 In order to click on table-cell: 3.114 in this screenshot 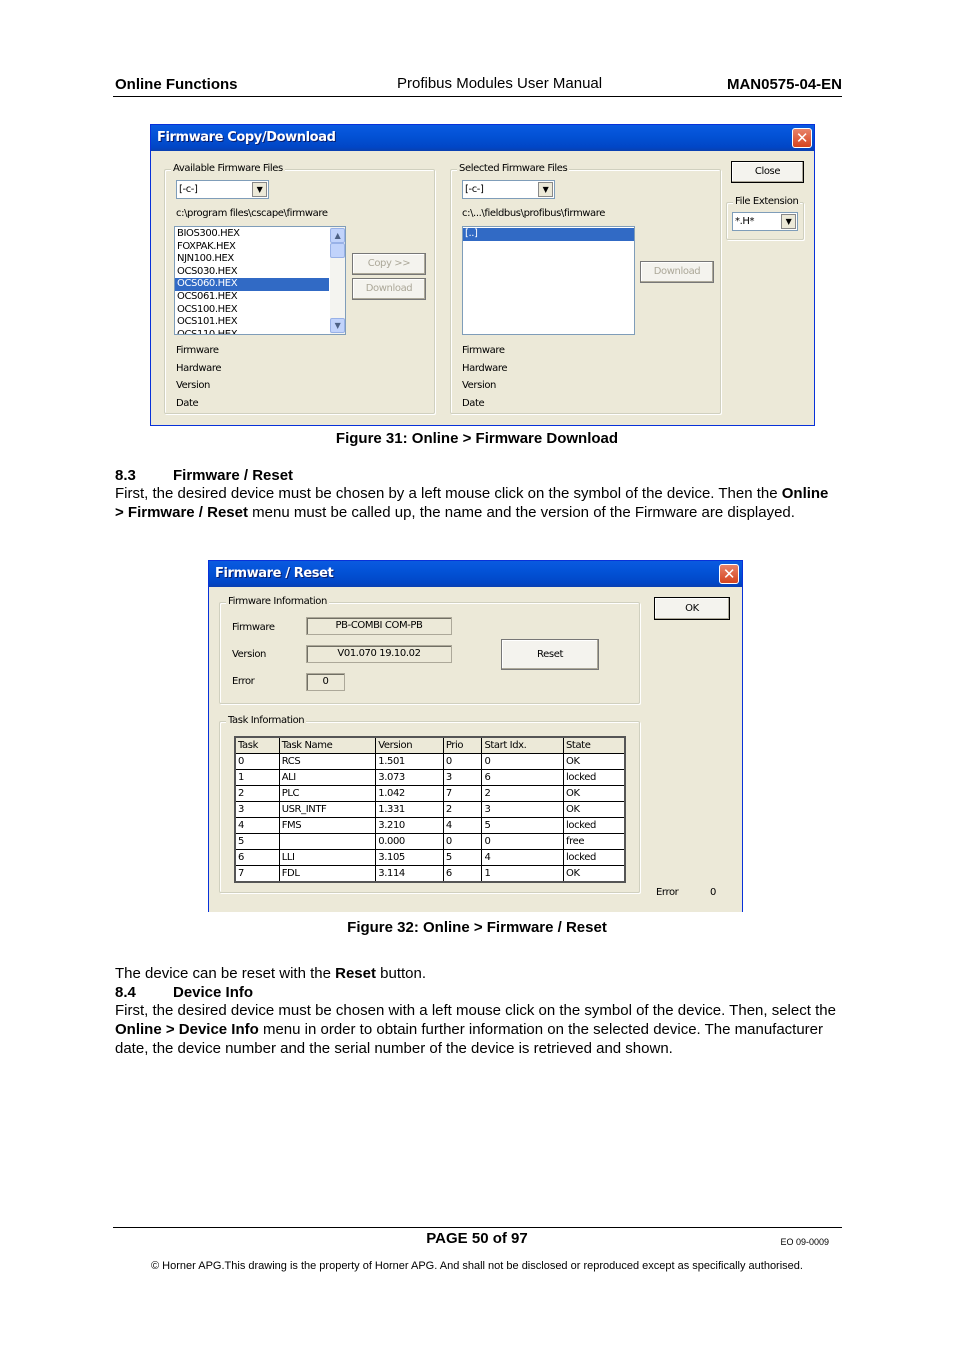, I will do `click(409, 874)`.